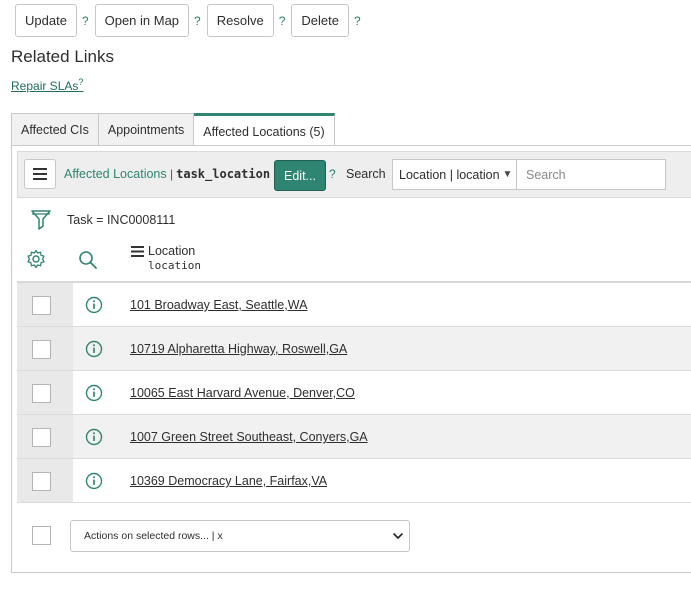 This screenshot has height=599, width=691. What do you see at coordinates (55, 129) in the screenshot?
I see `tab-affected-cis: Affected CIs` at bounding box center [55, 129].